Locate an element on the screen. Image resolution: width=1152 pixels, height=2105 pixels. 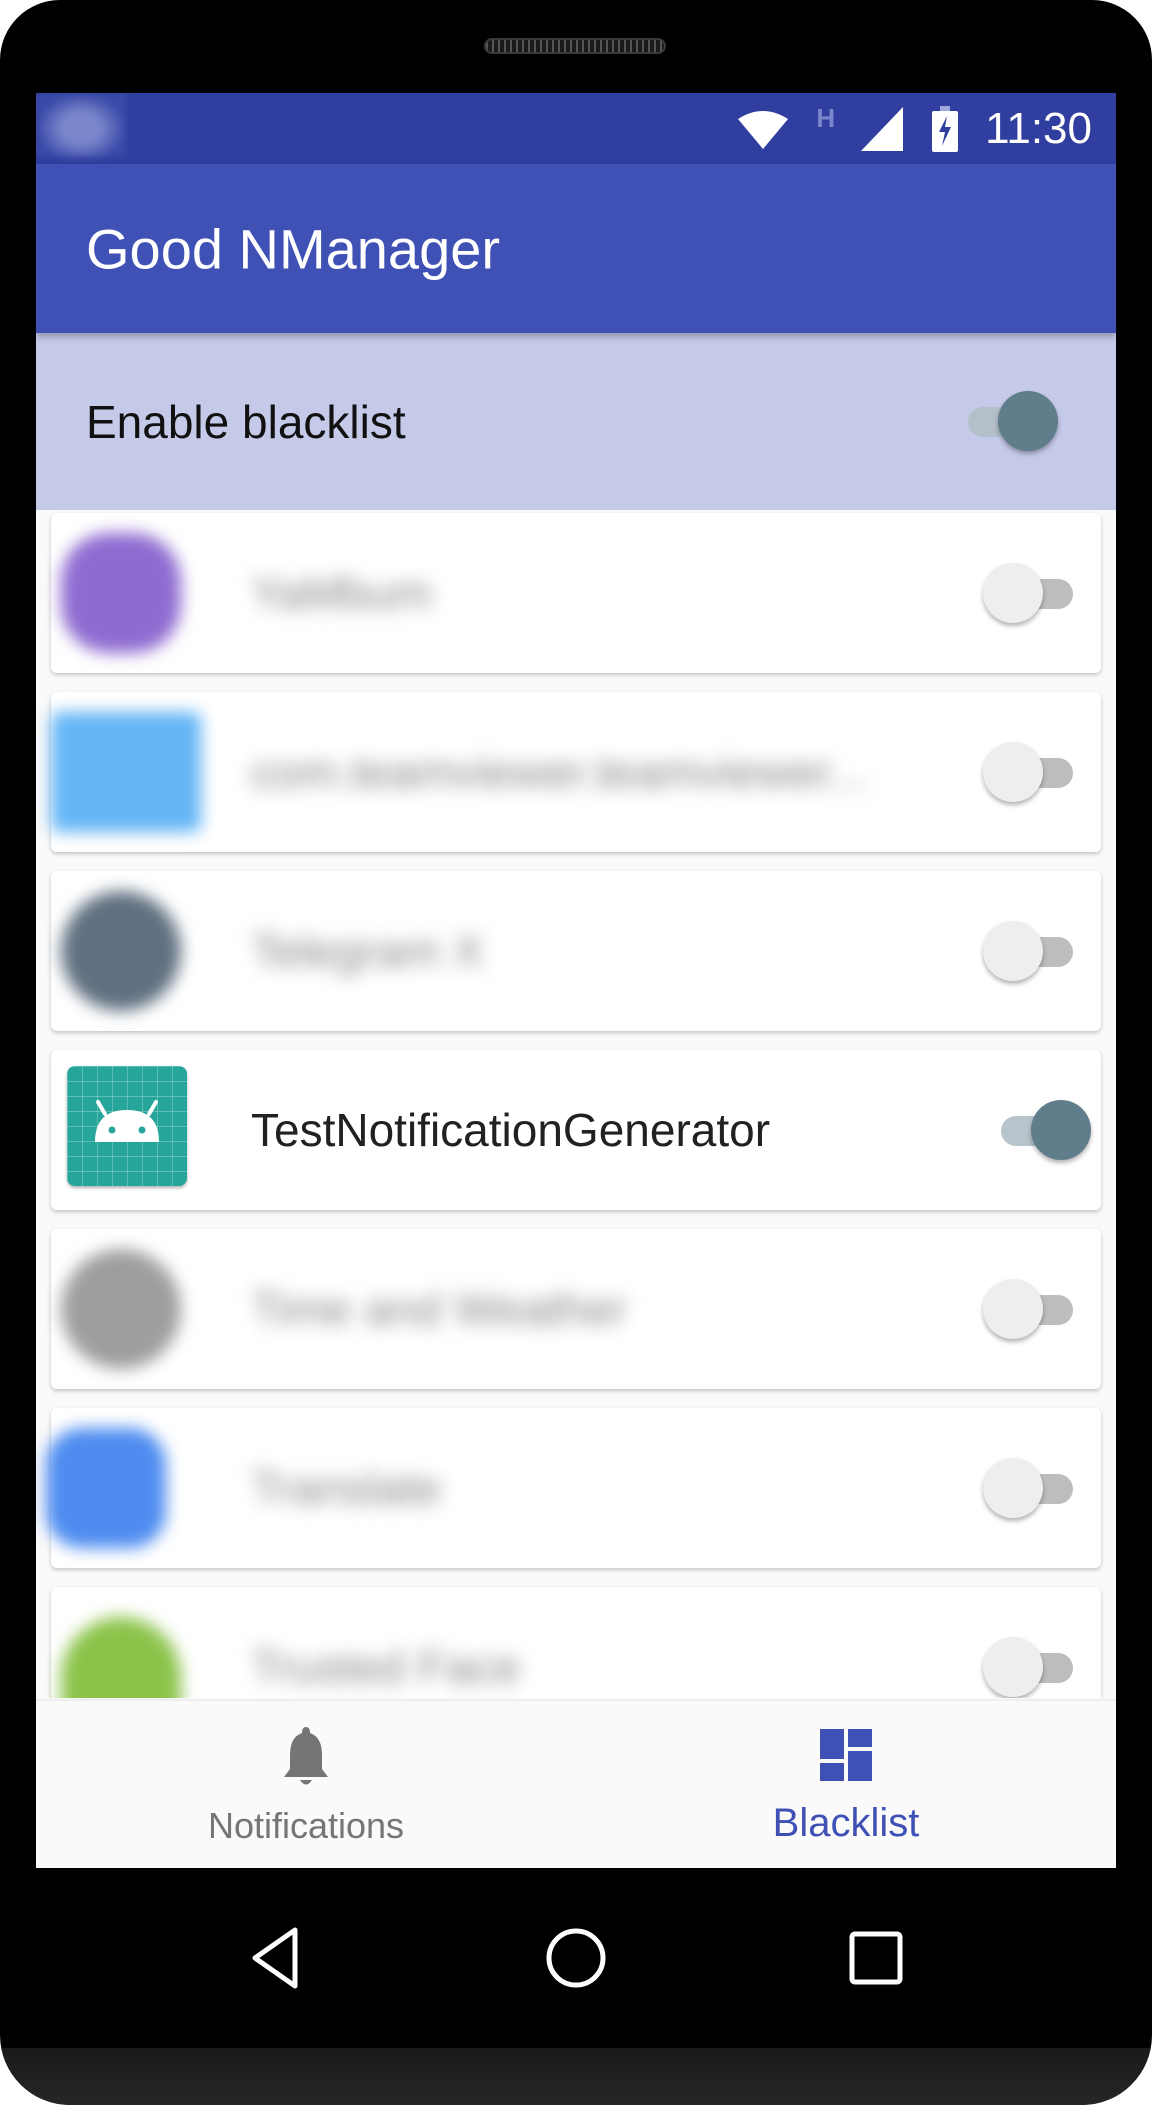
app-list-item: YaMbum is located at coordinates (576, 593).